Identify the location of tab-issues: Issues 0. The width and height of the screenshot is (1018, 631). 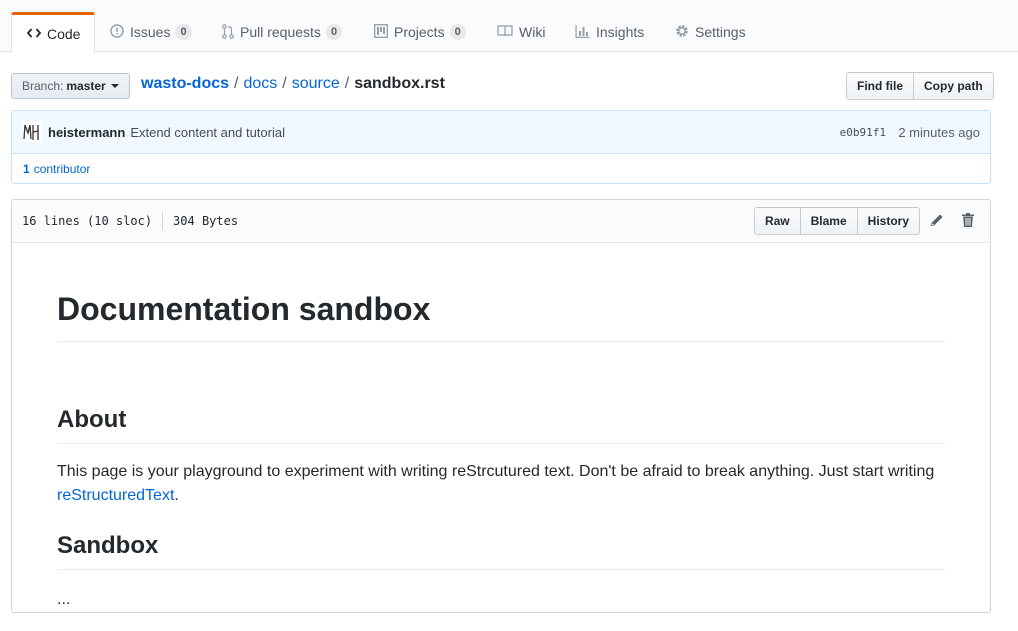
(151, 32).